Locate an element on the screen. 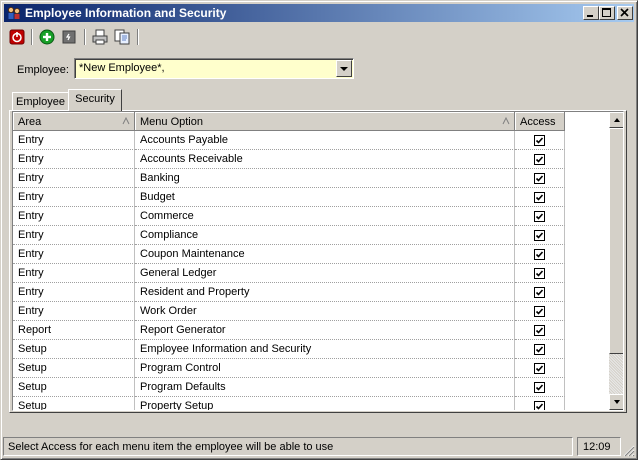  table-row: Entry Banking is located at coordinates (289, 178).